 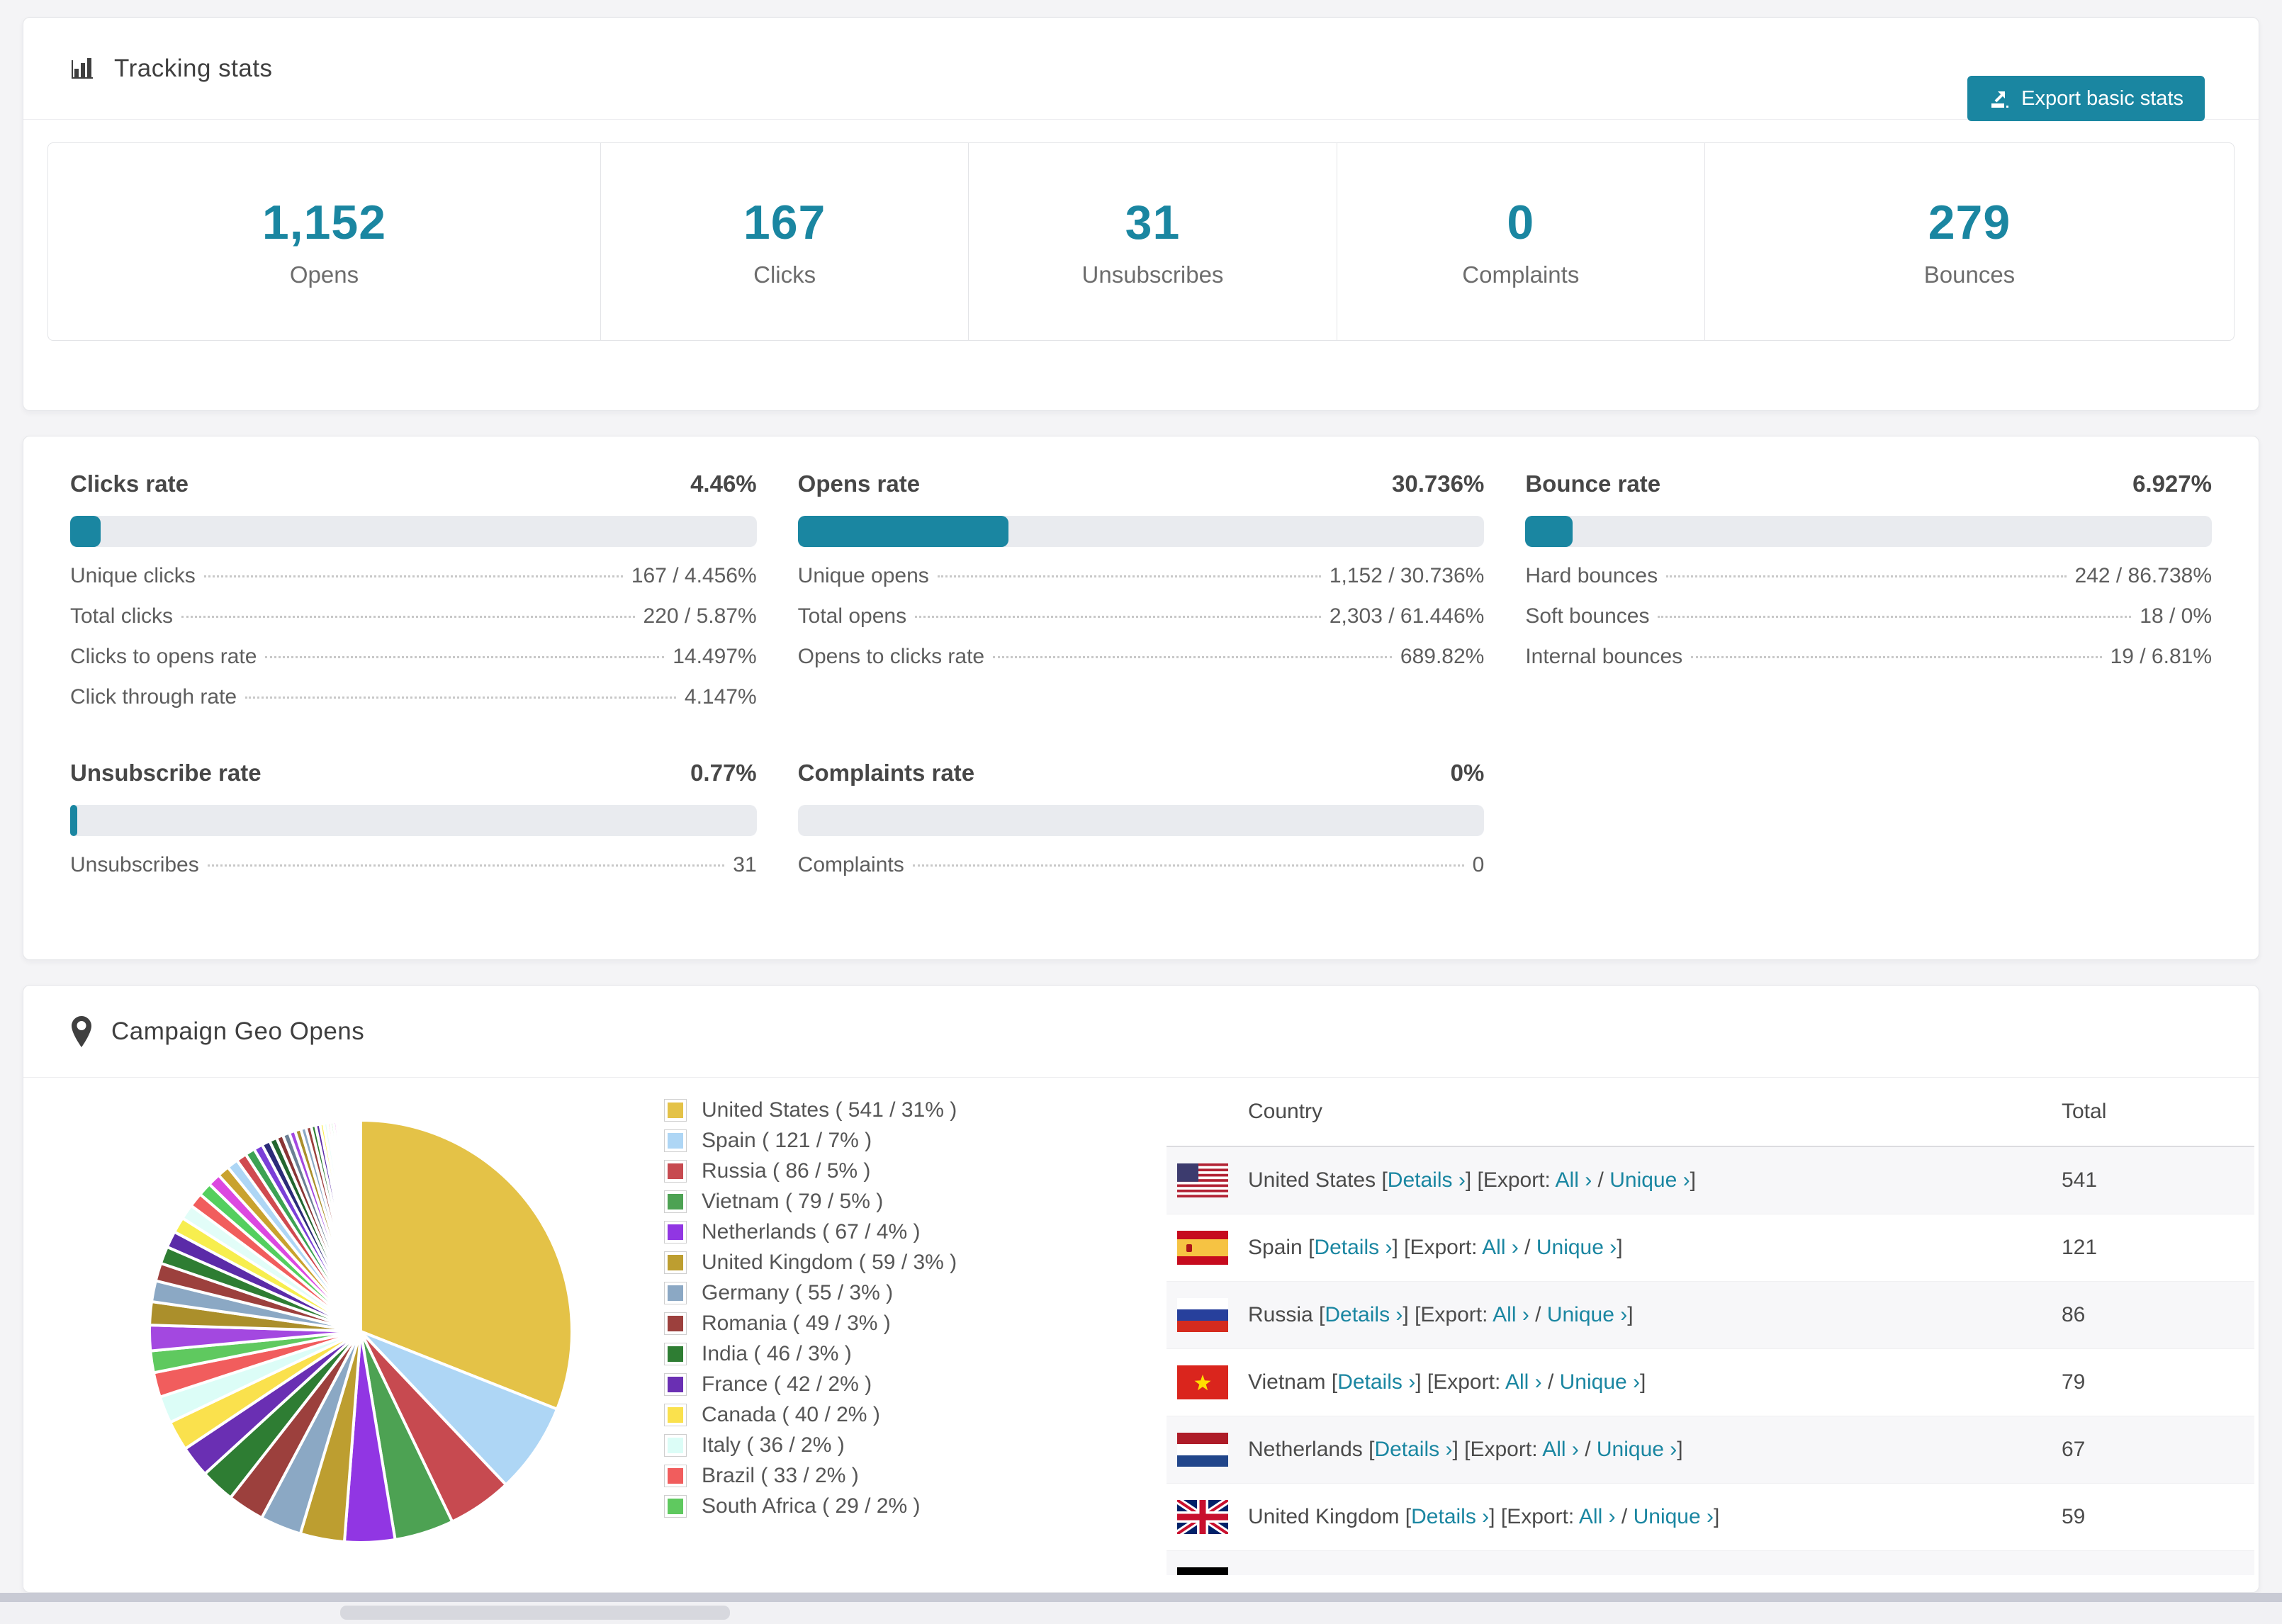 I want to click on export-basic-stats-button: Export basic stats, so click(x=2086, y=99).